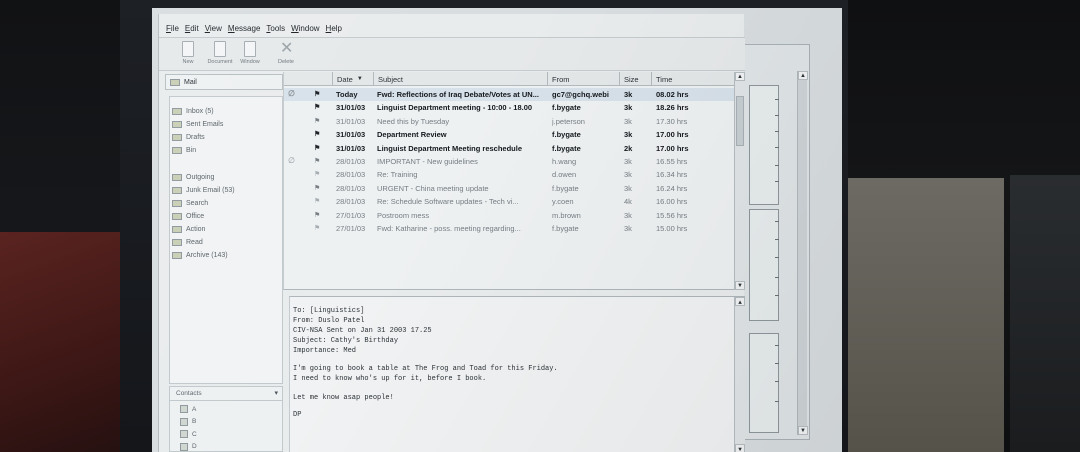 This screenshot has height=452, width=1080. What do you see at coordinates (188, 137) in the screenshot?
I see `folder-item: Drafts` at bounding box center [188, 137].